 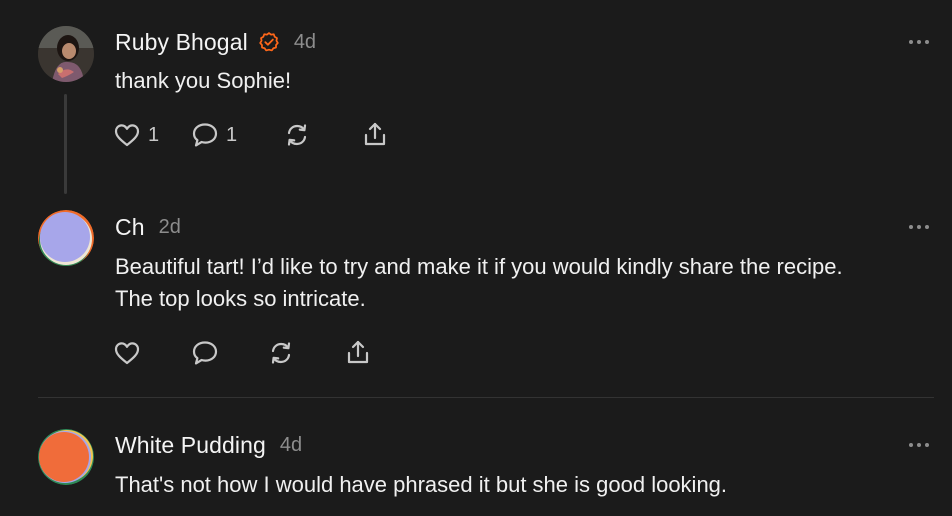 I want to click on comment-header: White Pudding 4d, so click(x=208, y=445).